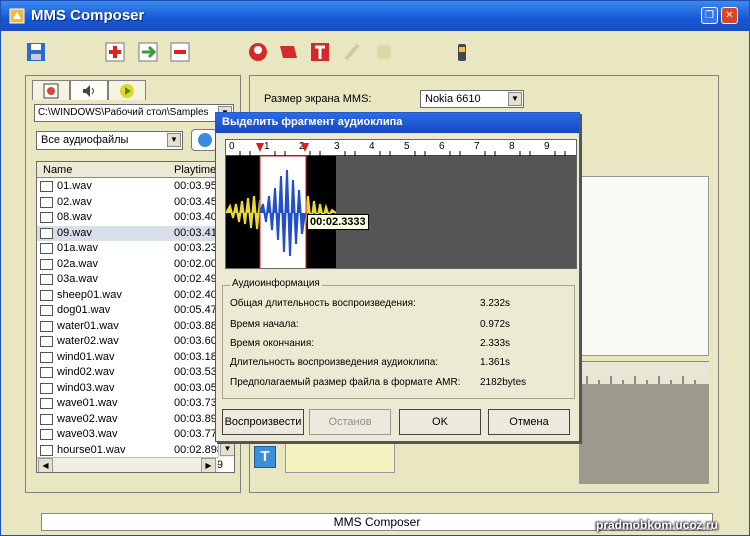 This screenshot has width=750, height=536. Describe the element at coordinates (130, 451) in the screenshot. I see `file-row: hourse01.wav 00:02.898` at that location.